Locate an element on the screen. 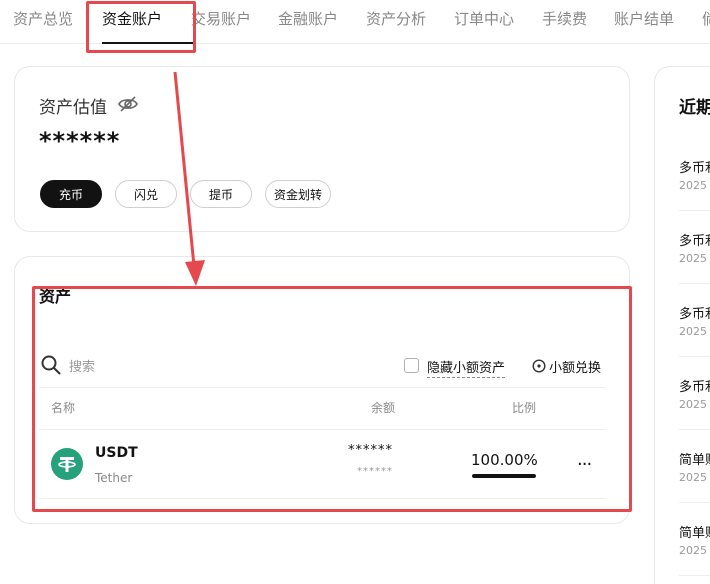  coin-name: Tether is located at coordinates (114, 478).